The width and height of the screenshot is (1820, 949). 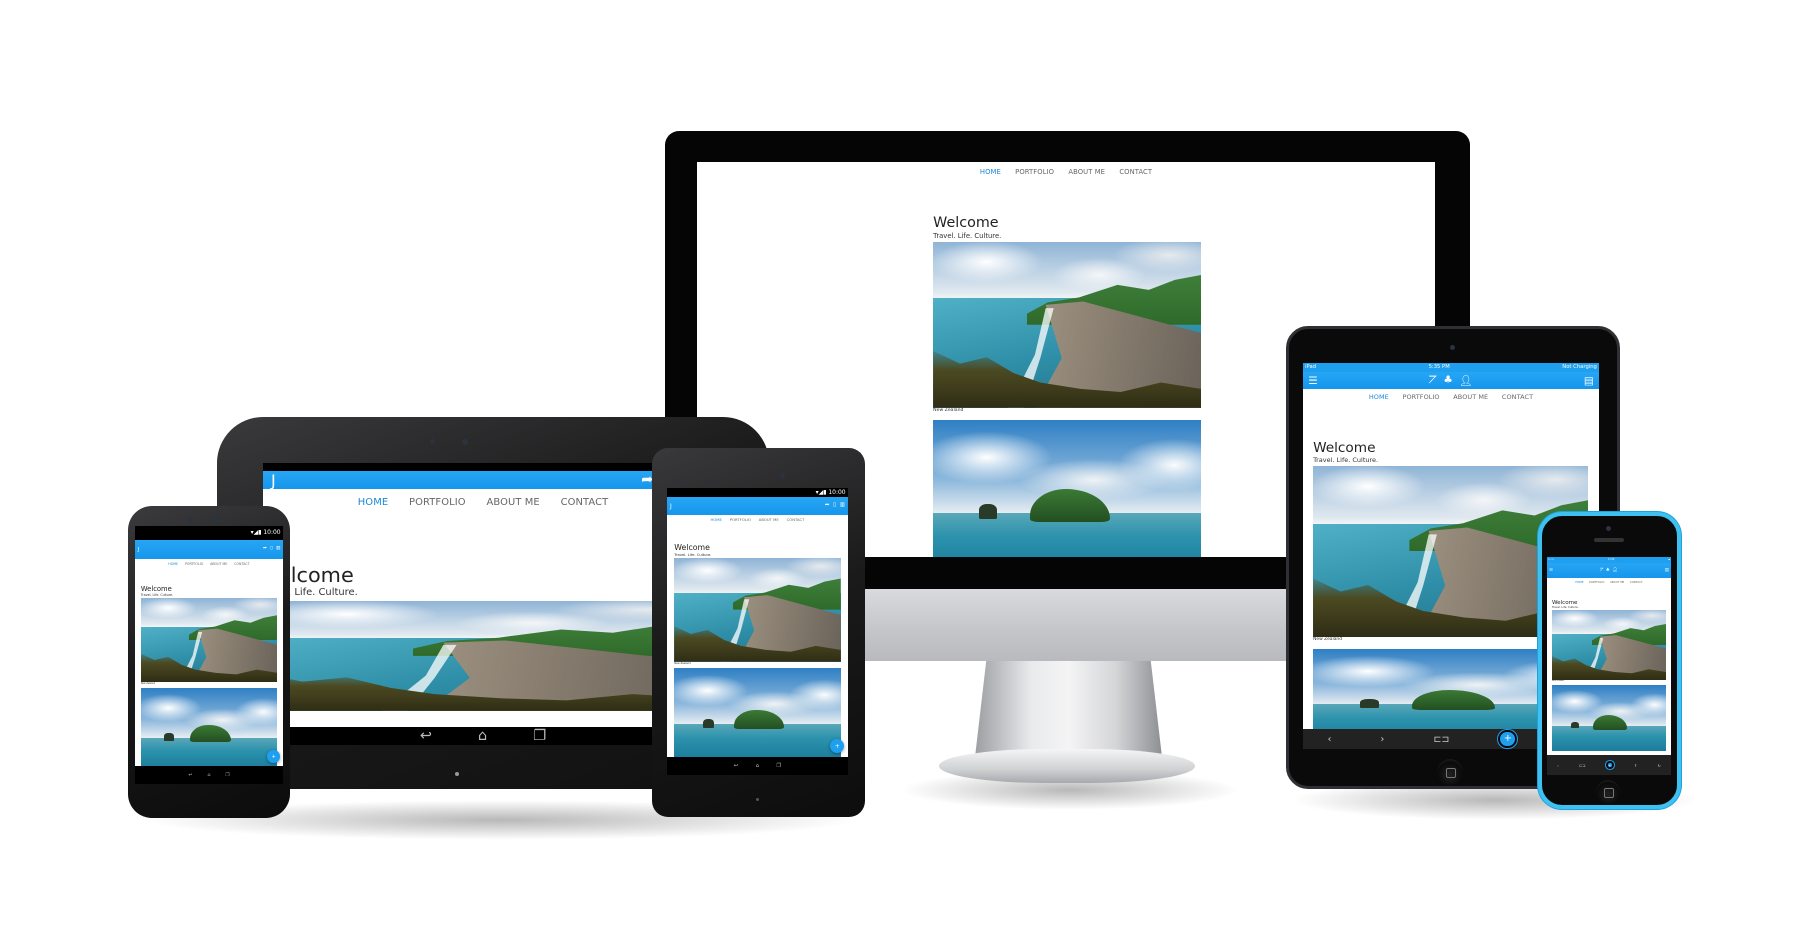 What do you see at coordinates (1551, 559) in the screenshot?
I see `status-left: •••••` at bounding box center [1551, 559].